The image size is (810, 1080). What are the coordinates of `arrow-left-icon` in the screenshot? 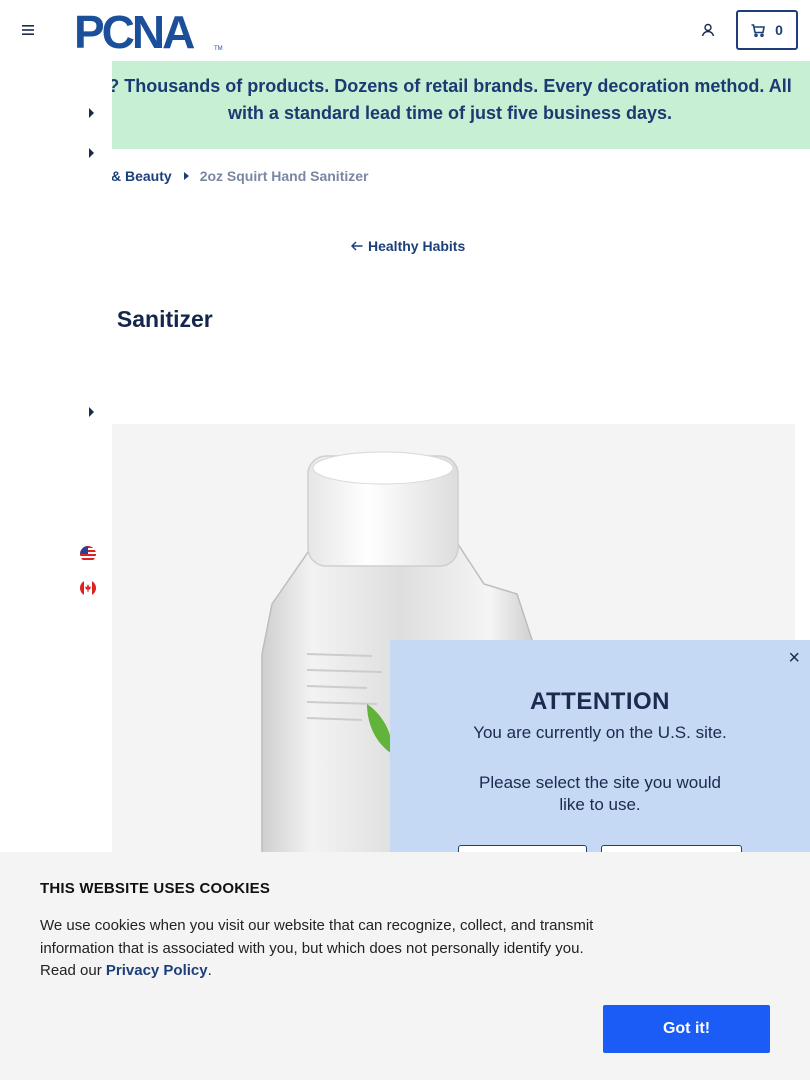 It's located at (357, 246).